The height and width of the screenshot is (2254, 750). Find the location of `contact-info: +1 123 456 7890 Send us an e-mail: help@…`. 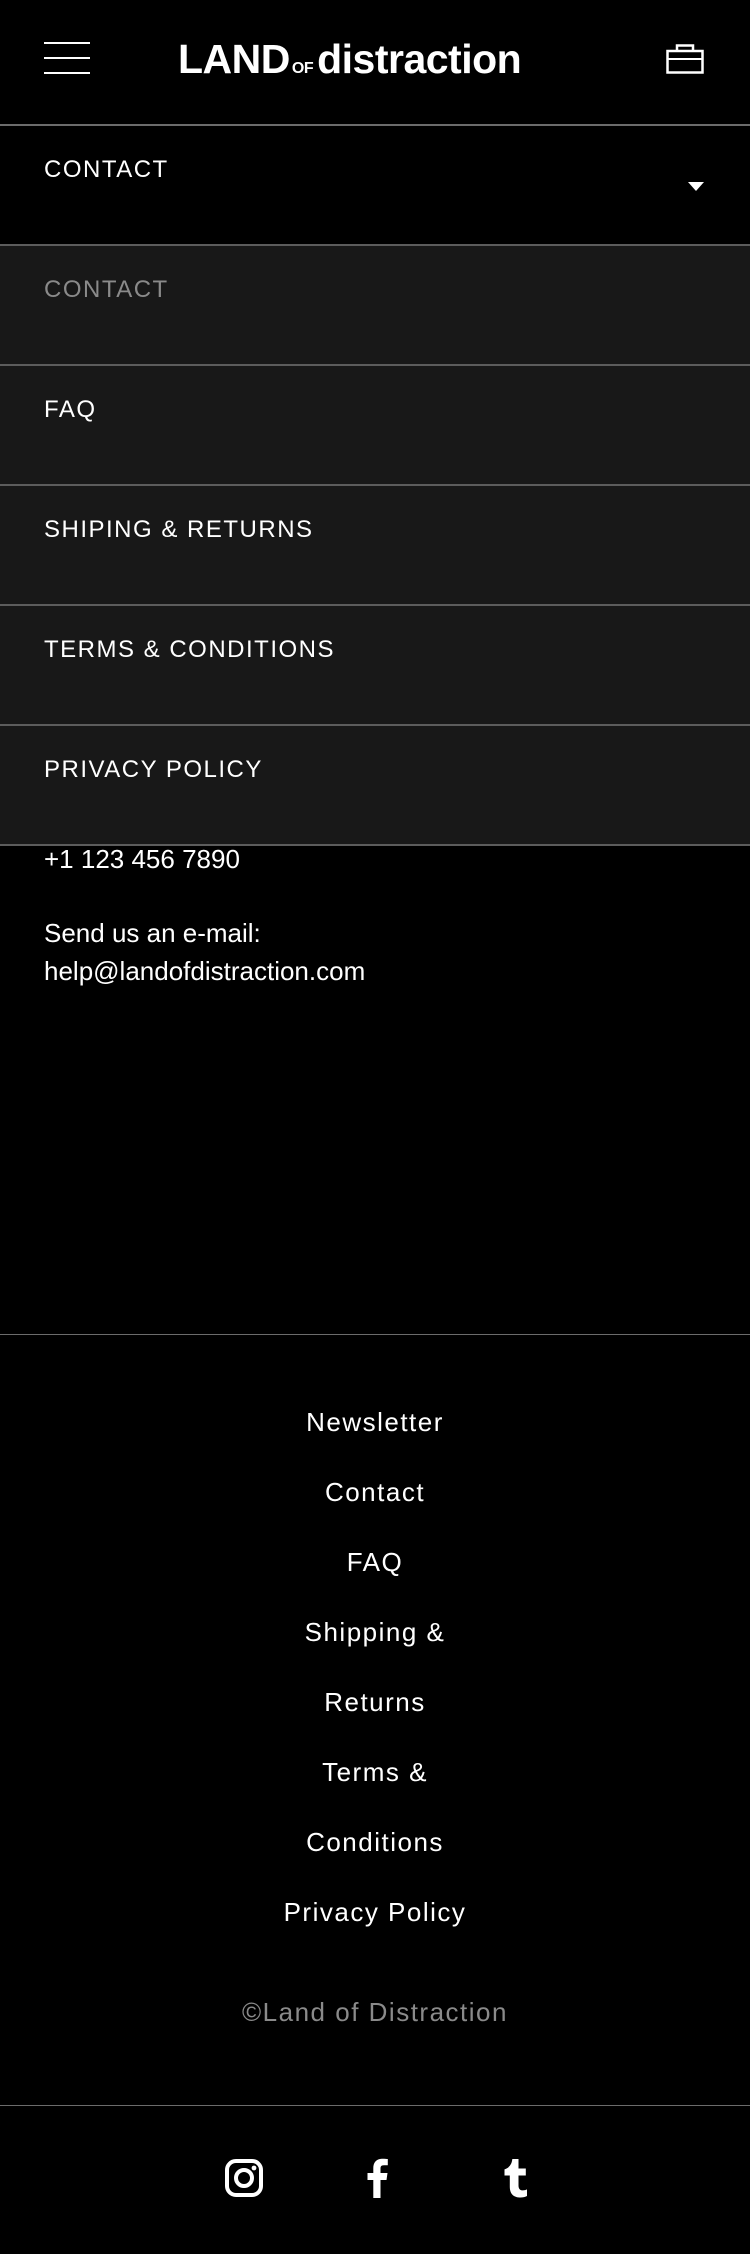

contact-info: +1 123 456 7890 Send us an e-mail: help@… is located at coordinates (204, 915).